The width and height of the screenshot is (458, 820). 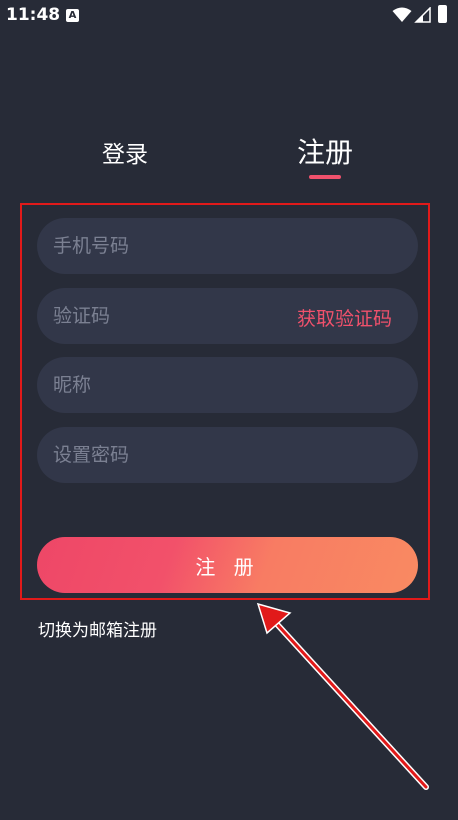 I want to click on code-field: 获取验证码, so click(x=227, y=316).